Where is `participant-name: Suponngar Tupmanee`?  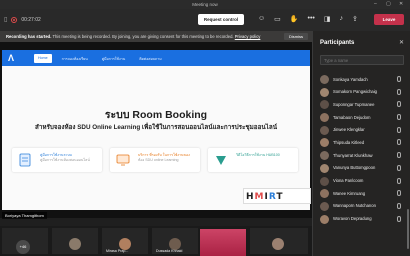
participant-name: Suponngar Tupmanee is located at coordinates (354, 104).